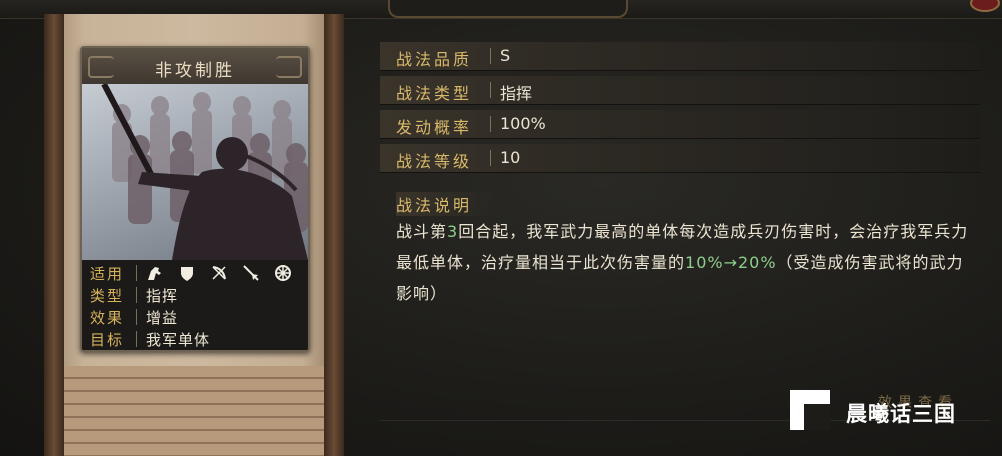 The height and width of the screenshot is (456, 1002). Describe the element at coordinates (680, 90) in the screenshot. I see `stat-row-type: 战法类型 指挥` at that location.